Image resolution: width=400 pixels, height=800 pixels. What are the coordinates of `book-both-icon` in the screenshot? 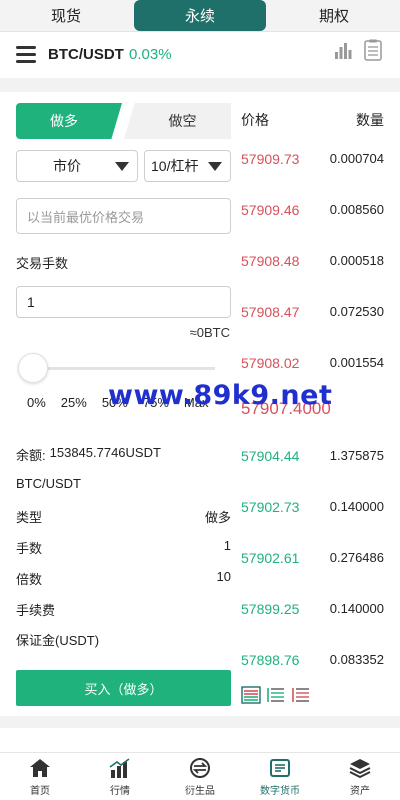 It's located at (251, 695).